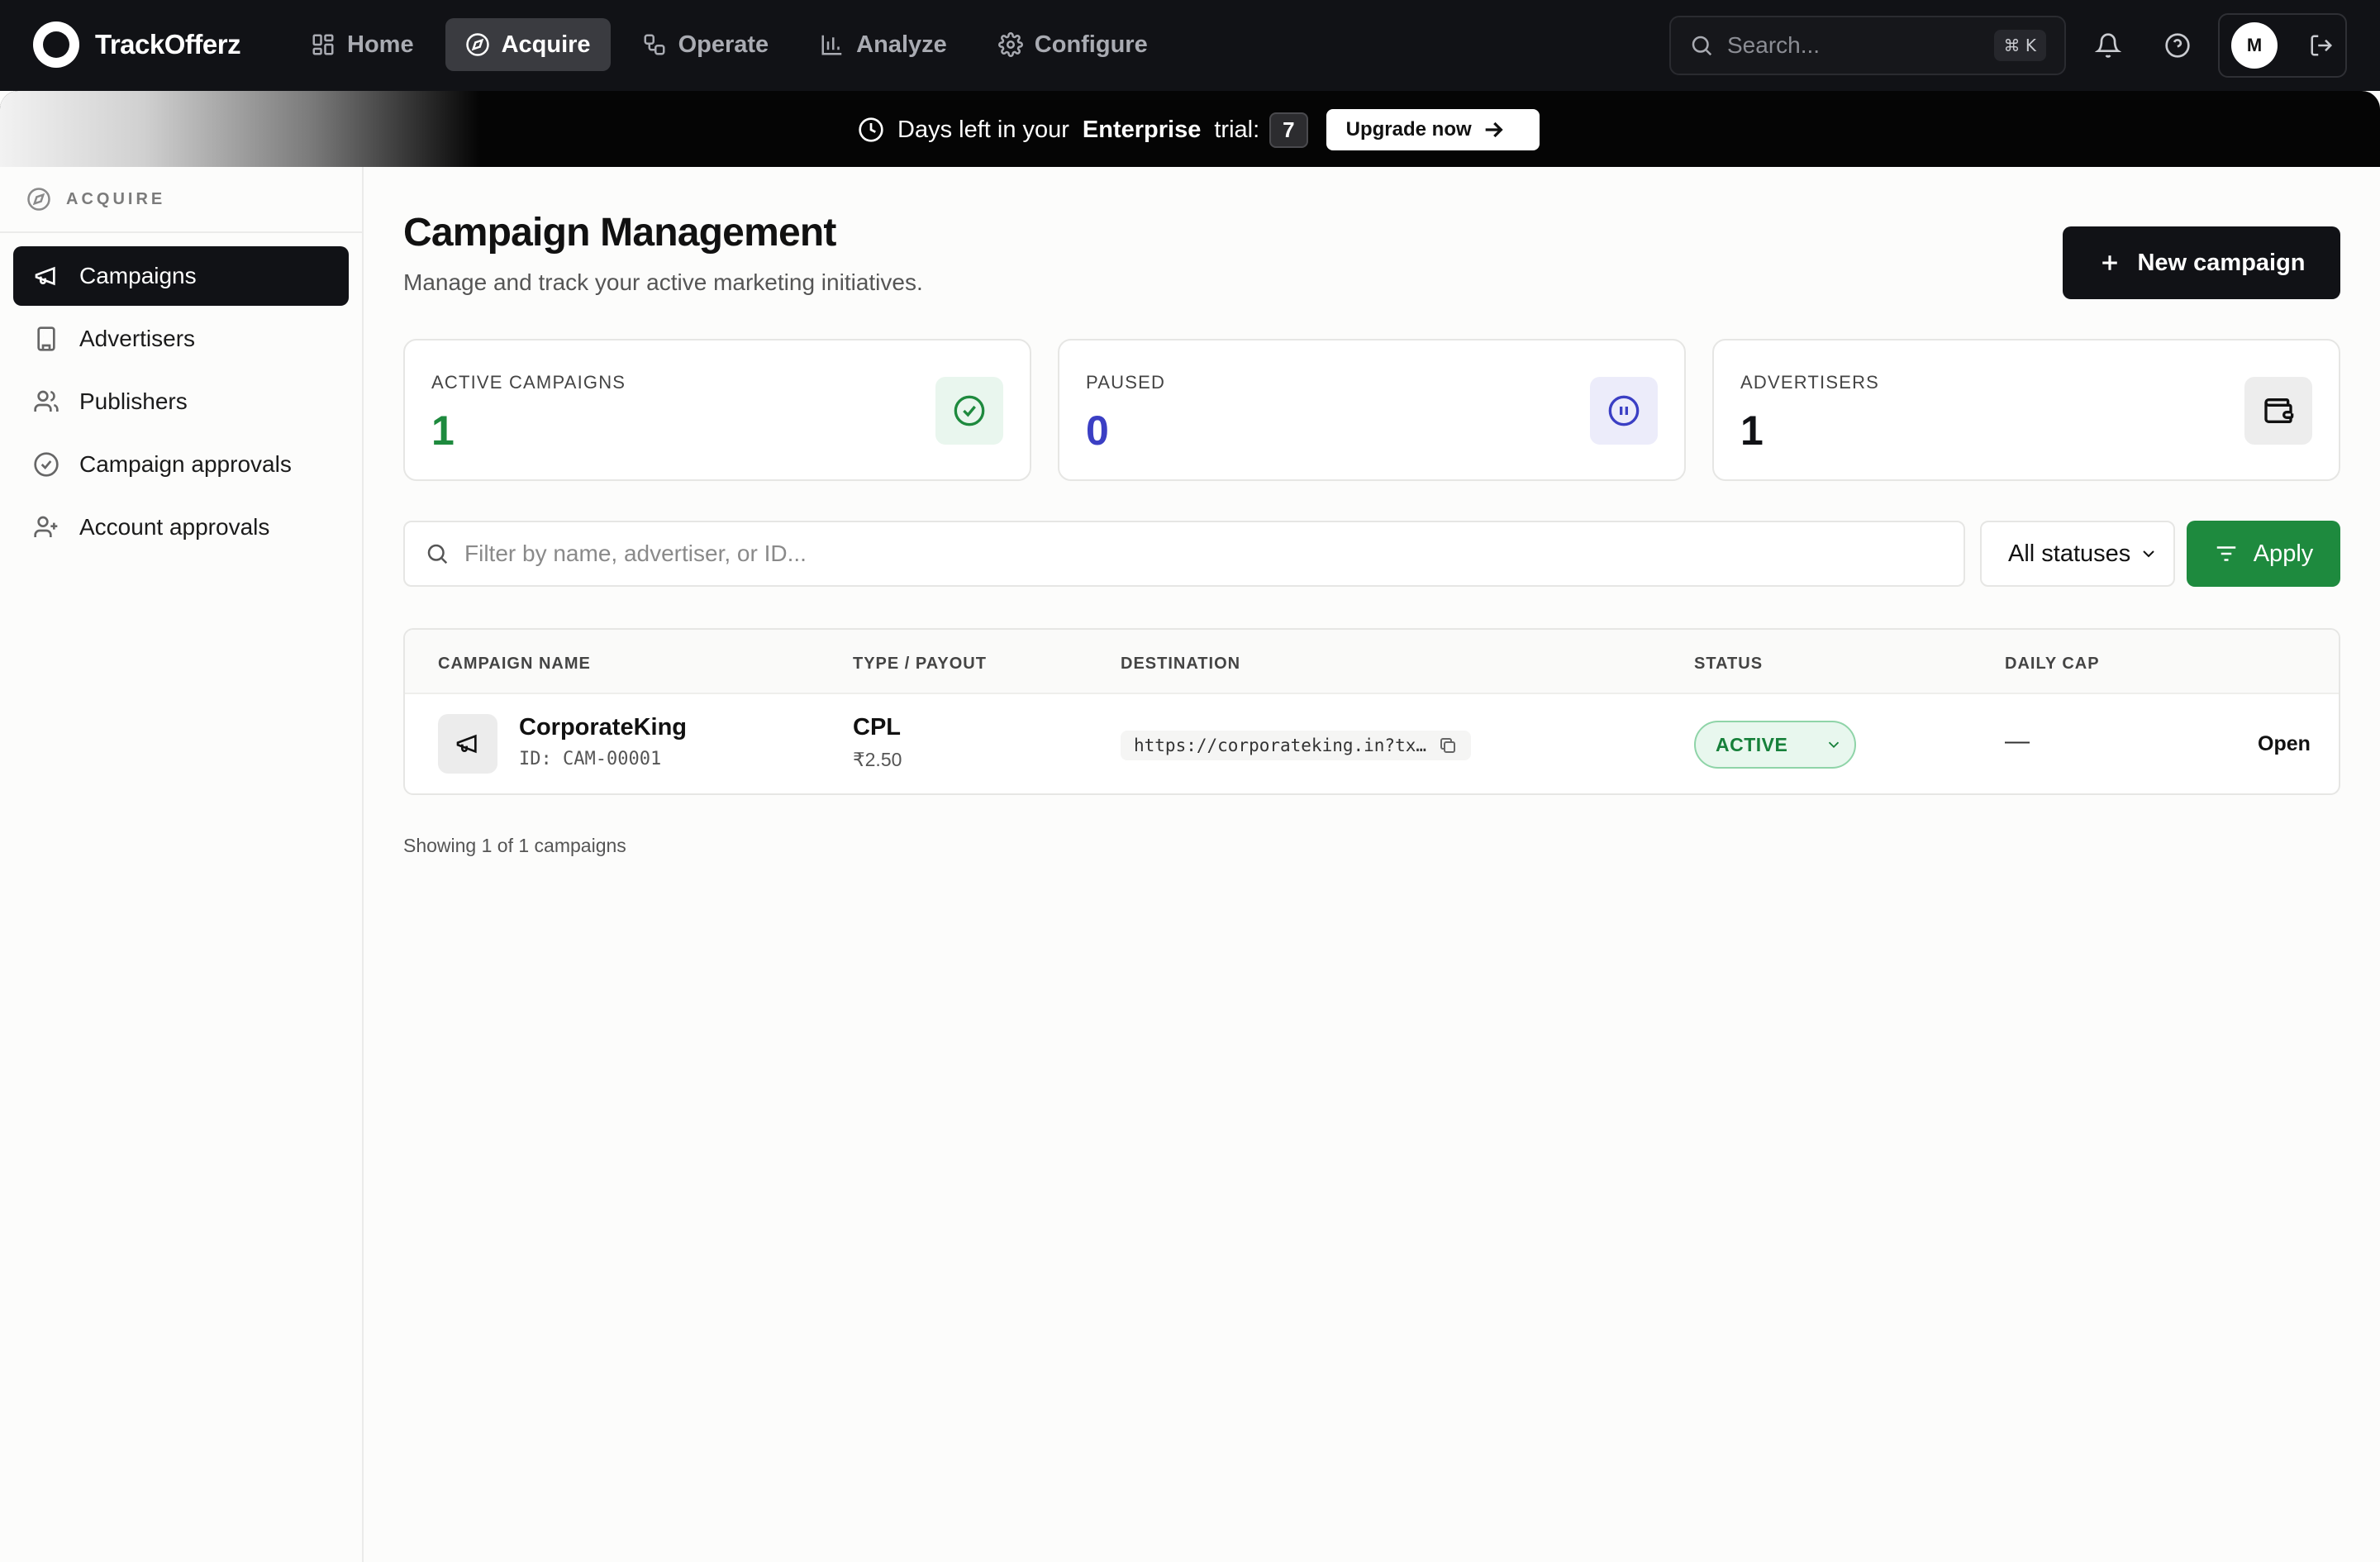 Image resolution: width=2380 pixels, height=1562 pixels. I want to click on trial-suffix: trial:, so click(1237, 129).